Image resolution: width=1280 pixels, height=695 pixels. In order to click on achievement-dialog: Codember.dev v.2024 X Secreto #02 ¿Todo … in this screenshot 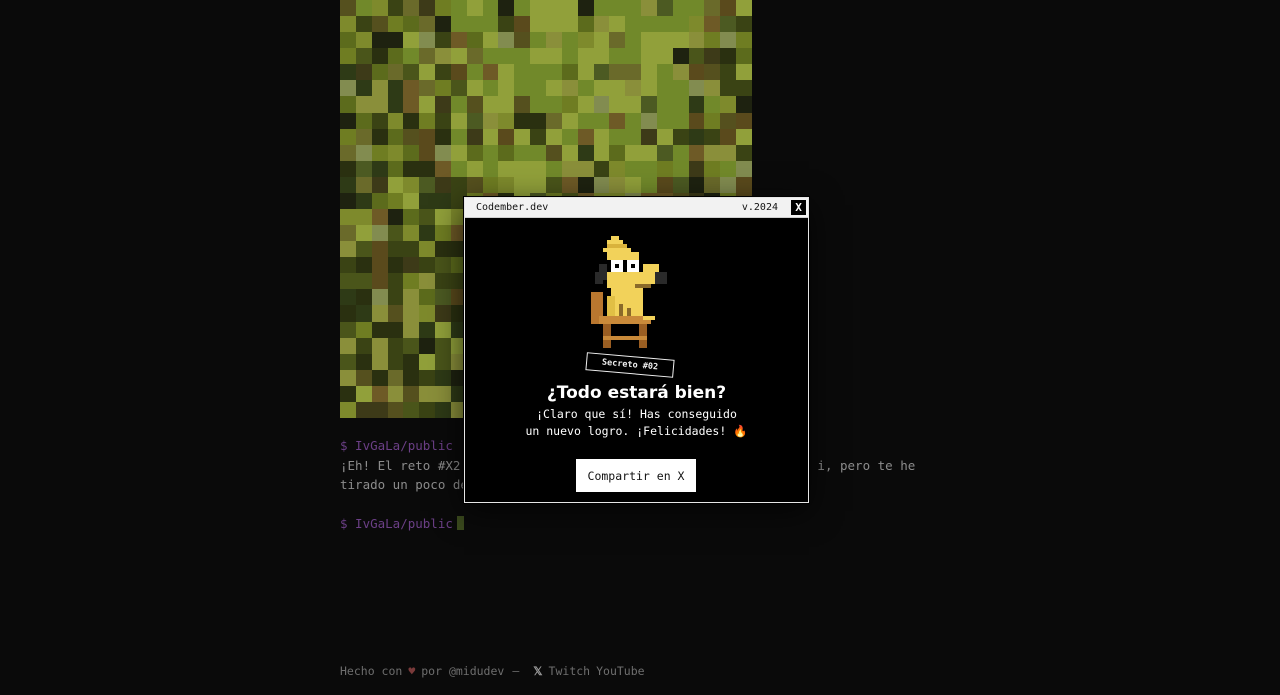, I will do `click(636, 350)`.